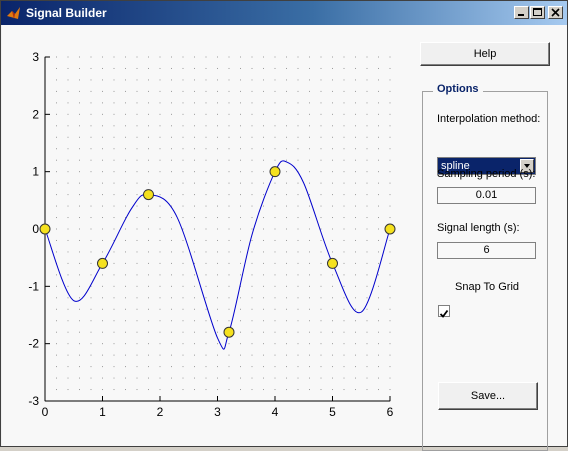 This screenshot has width=568, height=451. I want to click on minimize-button, so click(521, 12).